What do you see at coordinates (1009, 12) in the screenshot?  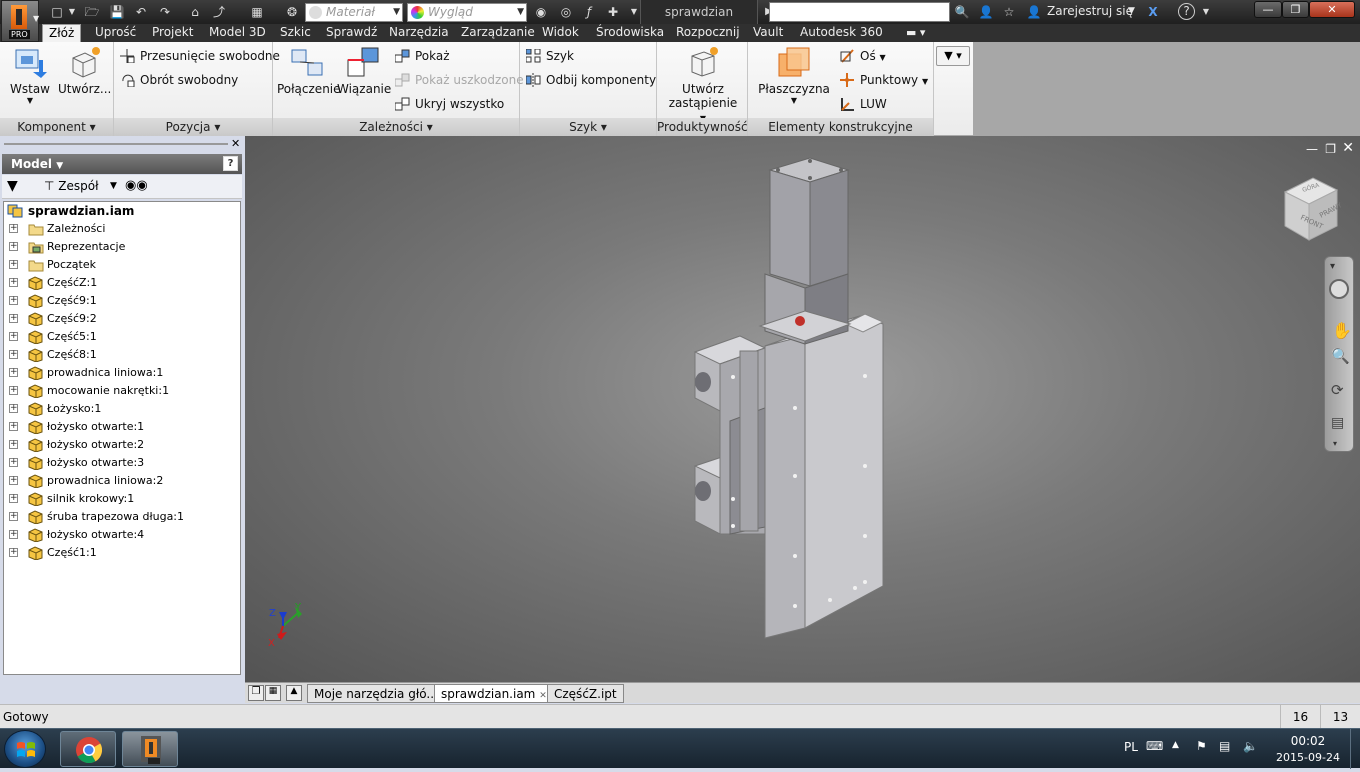 I see `favorites-icon: ☆` at bounding box center [1009, 12].